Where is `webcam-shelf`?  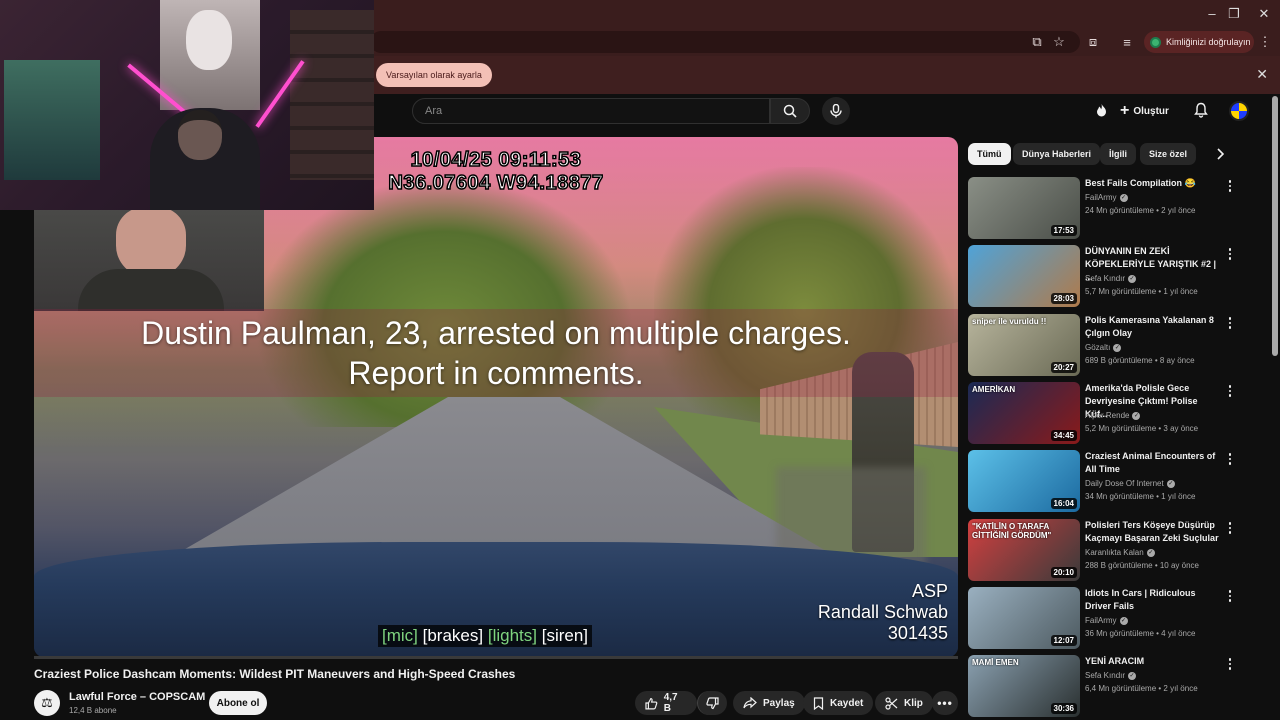 webcam-shelf is located at coordinates (332, 95).